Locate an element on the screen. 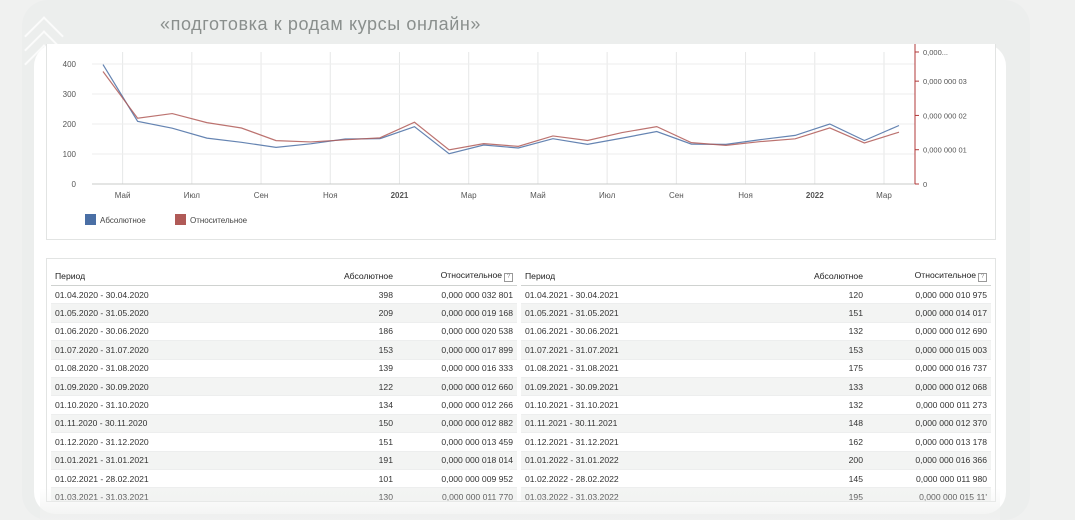  cell-period: 01.05.2020 - 31.05.2020 is located at coordinates (170, 313).